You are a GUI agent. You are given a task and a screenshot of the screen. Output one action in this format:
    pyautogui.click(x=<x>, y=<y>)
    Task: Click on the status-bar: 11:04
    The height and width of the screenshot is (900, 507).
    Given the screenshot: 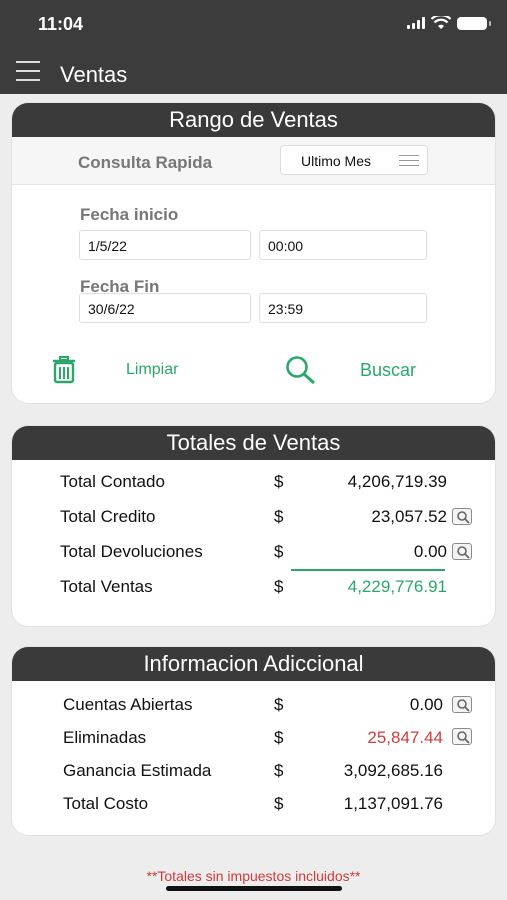 What is the action you would take?
    pyautogui.click(x=253, y=25)
    